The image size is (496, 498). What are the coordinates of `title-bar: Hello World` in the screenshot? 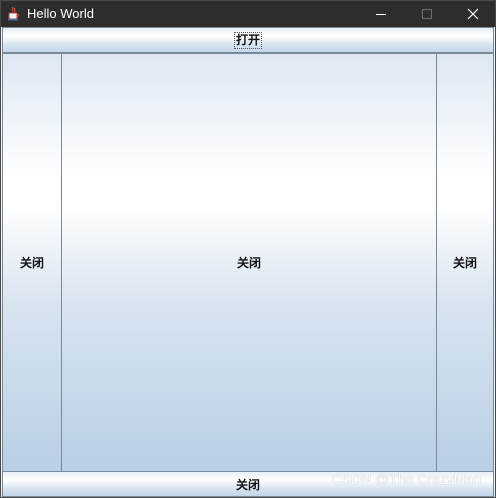 It's located at (248, 14).